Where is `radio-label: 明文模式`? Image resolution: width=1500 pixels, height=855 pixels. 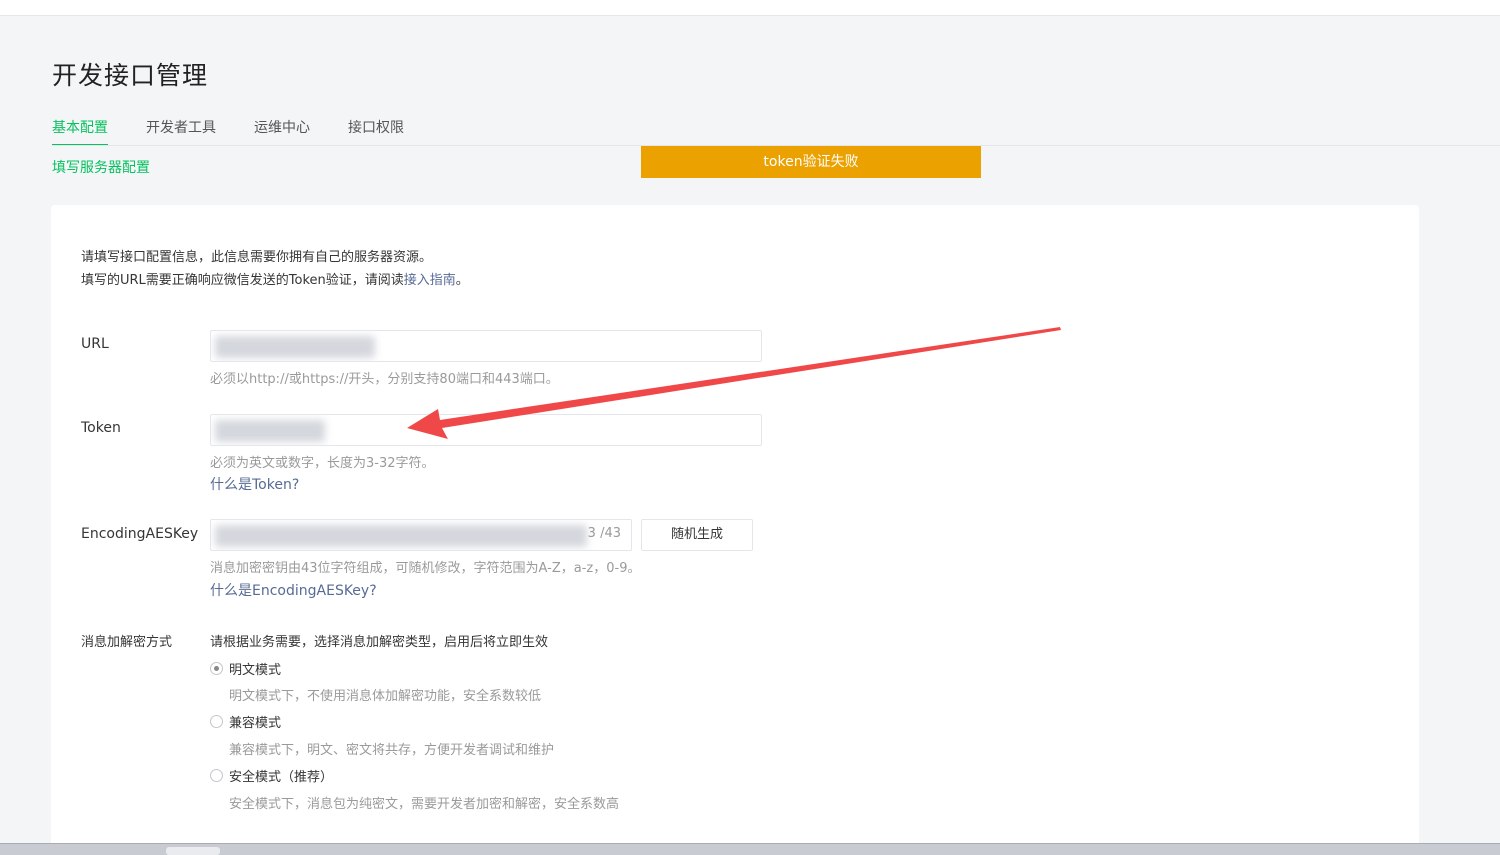
radio-label: 明文模式 is located at coordinates (255, 670).